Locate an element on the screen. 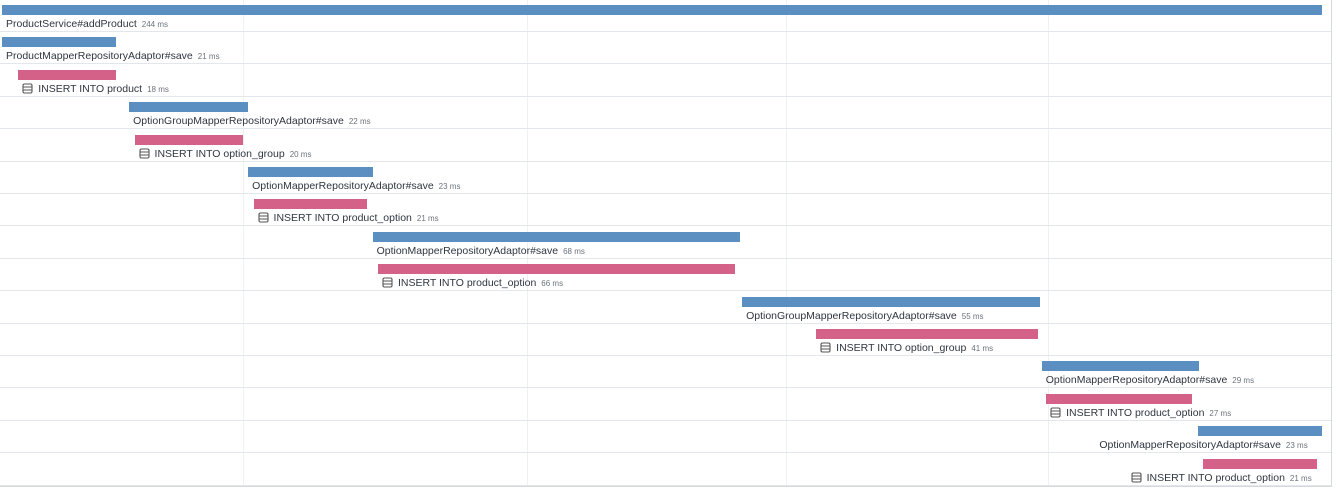 The height and width of the screenshot is (493, 1344). span-name: ProductService#addProduct is located at coordinates (71, 24).